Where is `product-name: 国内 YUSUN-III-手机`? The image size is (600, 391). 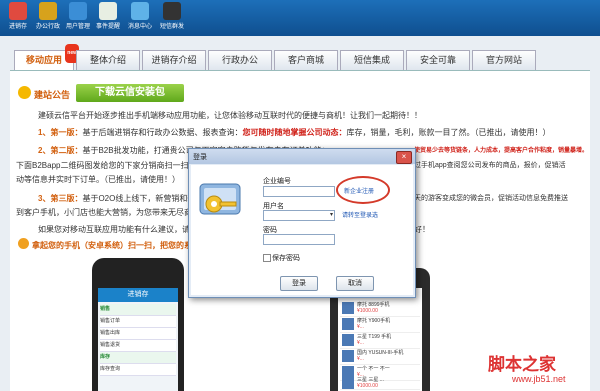 product-name: 国内 YUSUN-III-手机 is located at coordinates (380, 353).